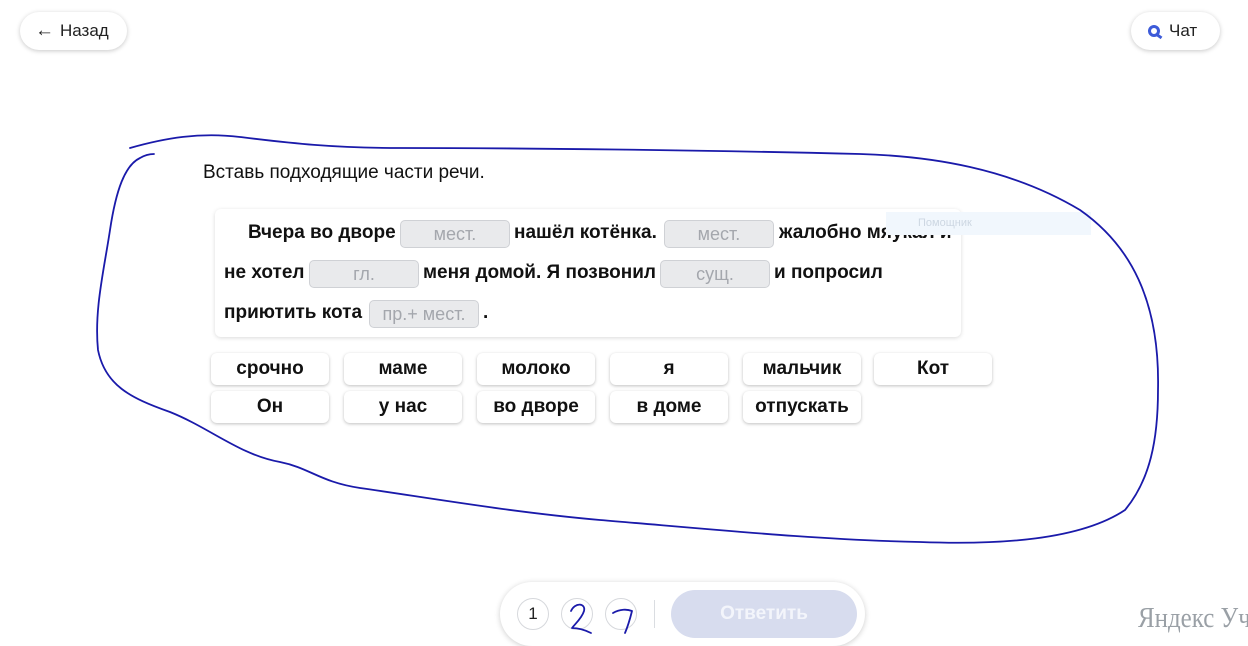 The height and width of the screenshot is (646, 1248). Describe the element at coordinates (486, 312) in the screenshot. I see `sentence-text: .` at that location.